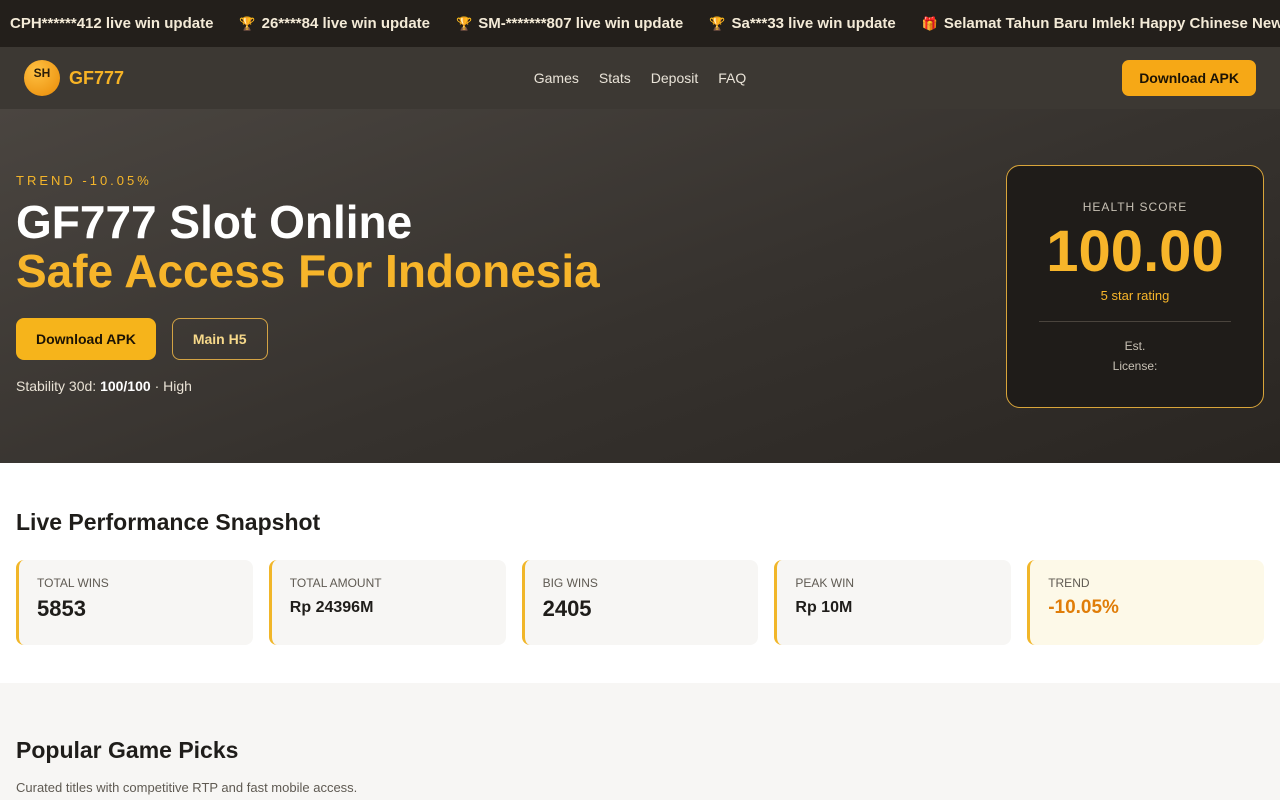  Describe the element at coordinates (219, 339) in the screenshot. I see `main-h5-button: Main H5` at that location.